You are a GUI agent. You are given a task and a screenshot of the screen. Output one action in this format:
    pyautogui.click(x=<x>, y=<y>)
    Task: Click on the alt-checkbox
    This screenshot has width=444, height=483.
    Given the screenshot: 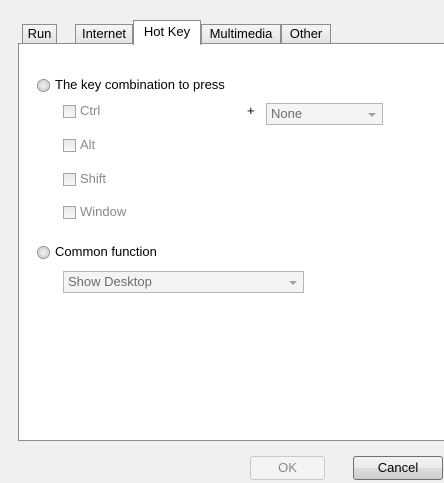 What is the action you would take?
    pyautogui.click(x=69, y=145)
    